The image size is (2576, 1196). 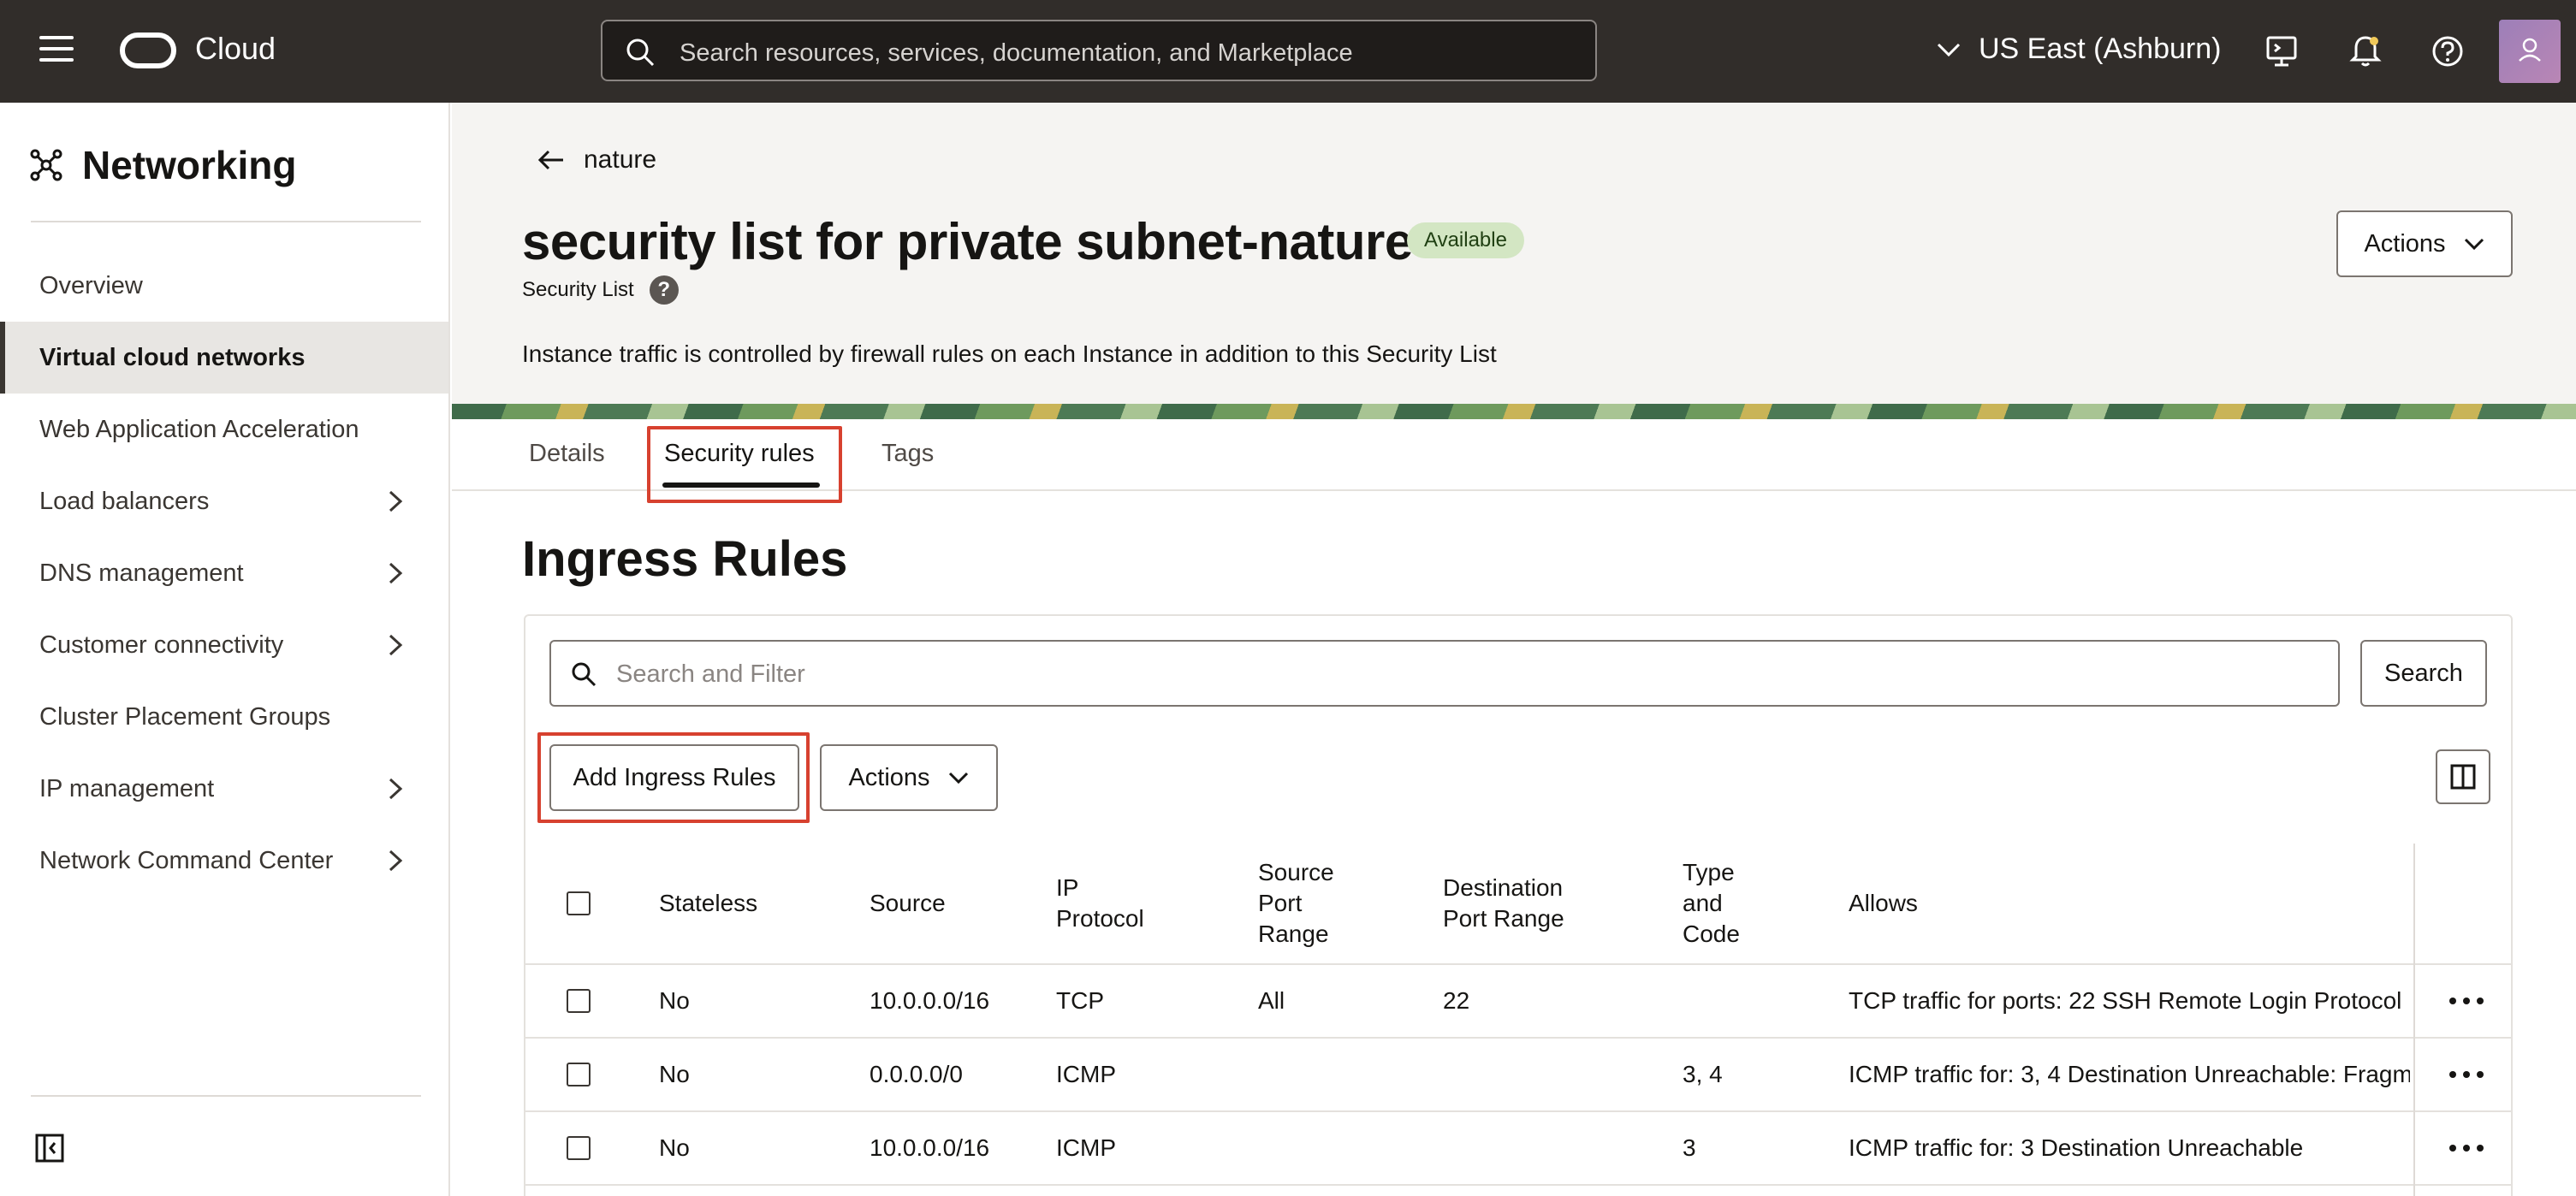 What do you see at coordinates (1456, 1000) in the screenshot?
I see `cell-dest-port: 22` at bounding box center [1456, 1000].